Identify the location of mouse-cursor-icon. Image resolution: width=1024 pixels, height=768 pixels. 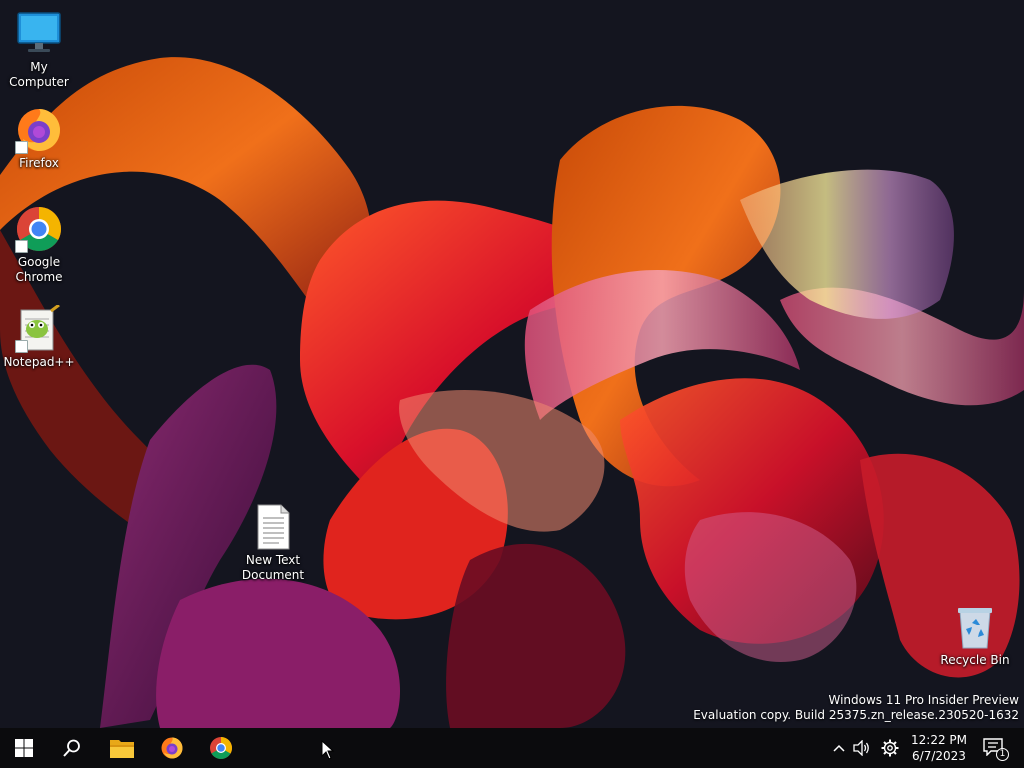
(328, 750).